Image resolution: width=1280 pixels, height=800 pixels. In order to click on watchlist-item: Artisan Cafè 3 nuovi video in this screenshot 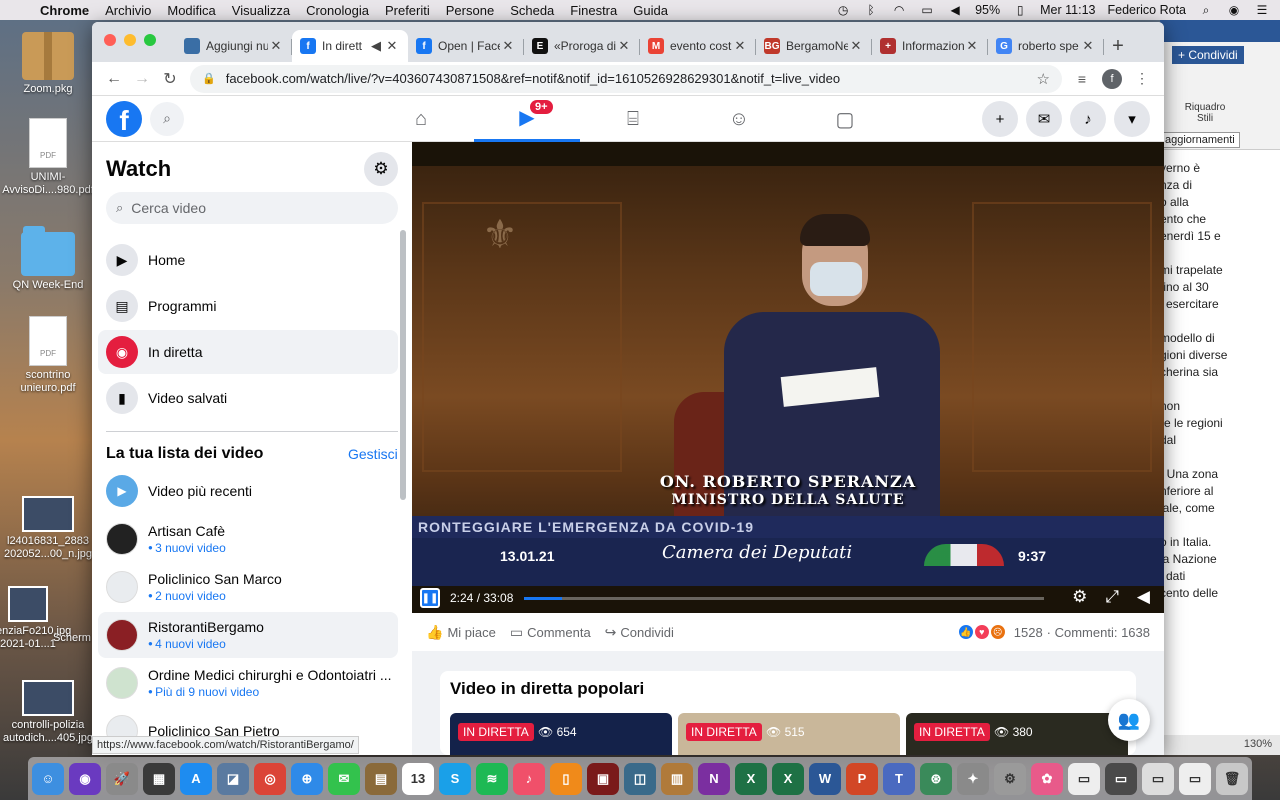, I will do `click(248, 539)`.